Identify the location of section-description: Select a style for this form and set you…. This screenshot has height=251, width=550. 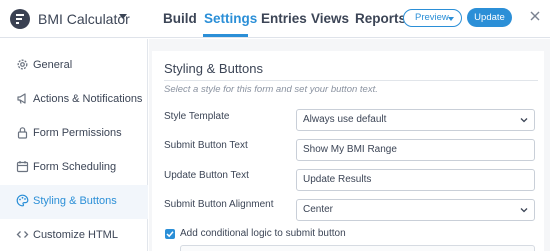
(271, 89).